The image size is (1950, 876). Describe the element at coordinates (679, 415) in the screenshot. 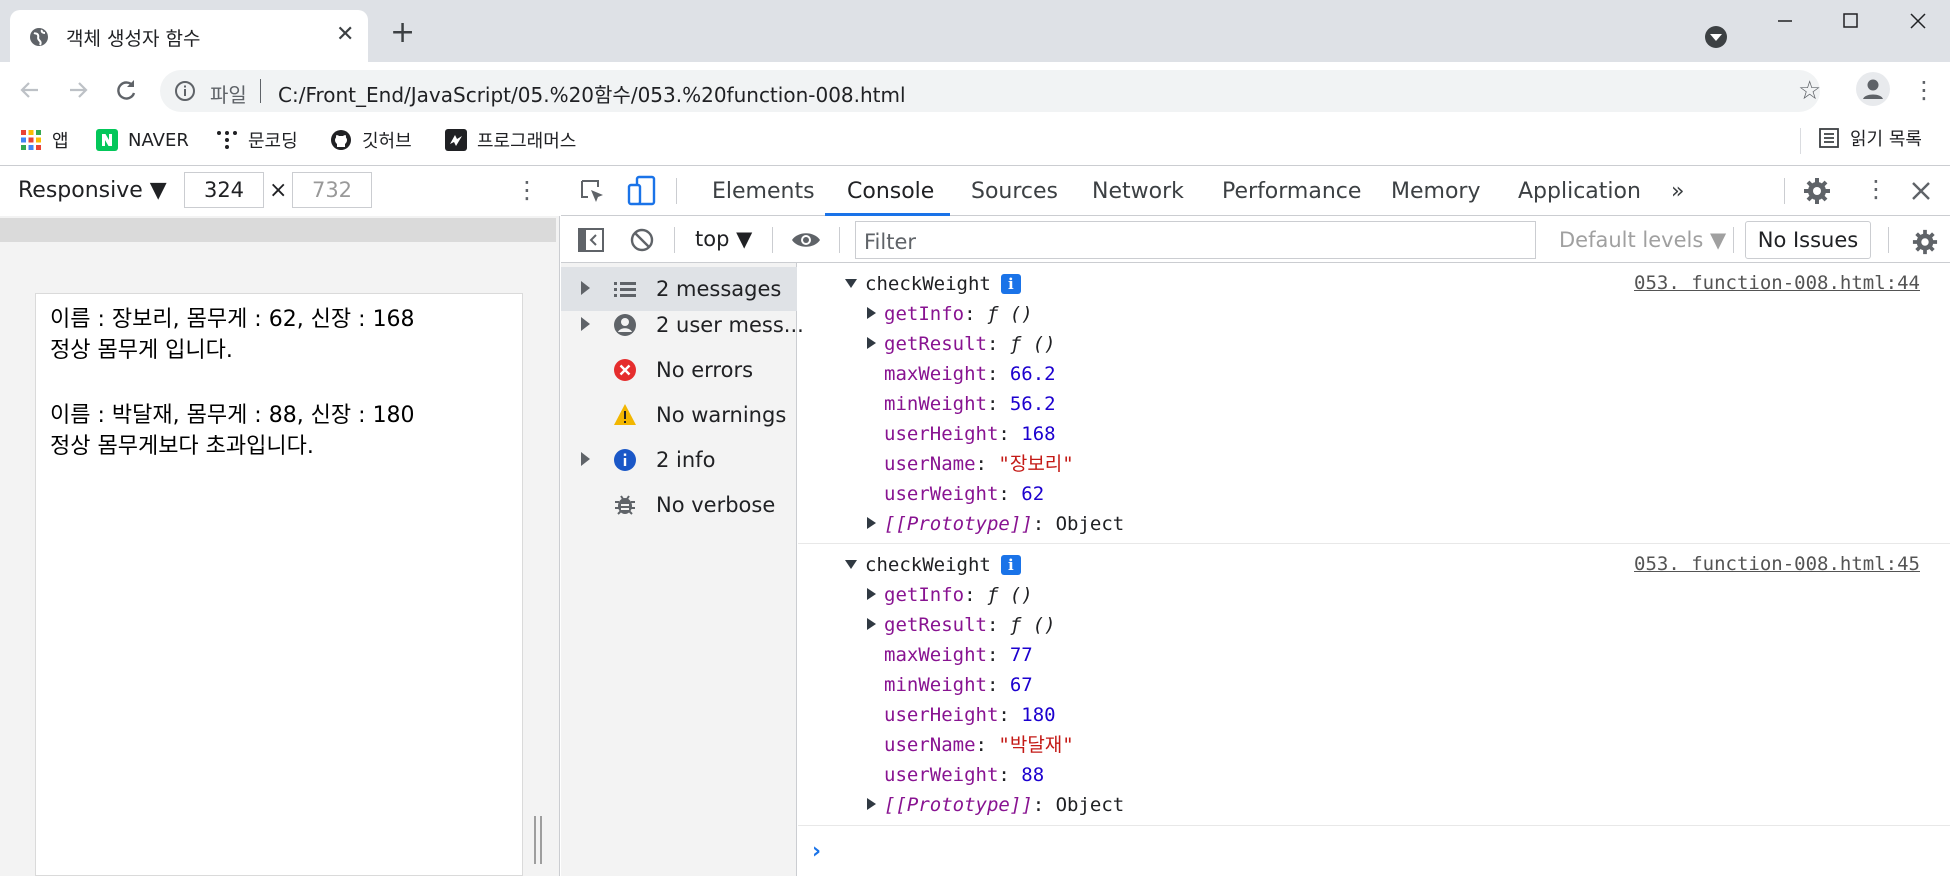

I see `sidebar-item-warnings: No warnings` at that location.